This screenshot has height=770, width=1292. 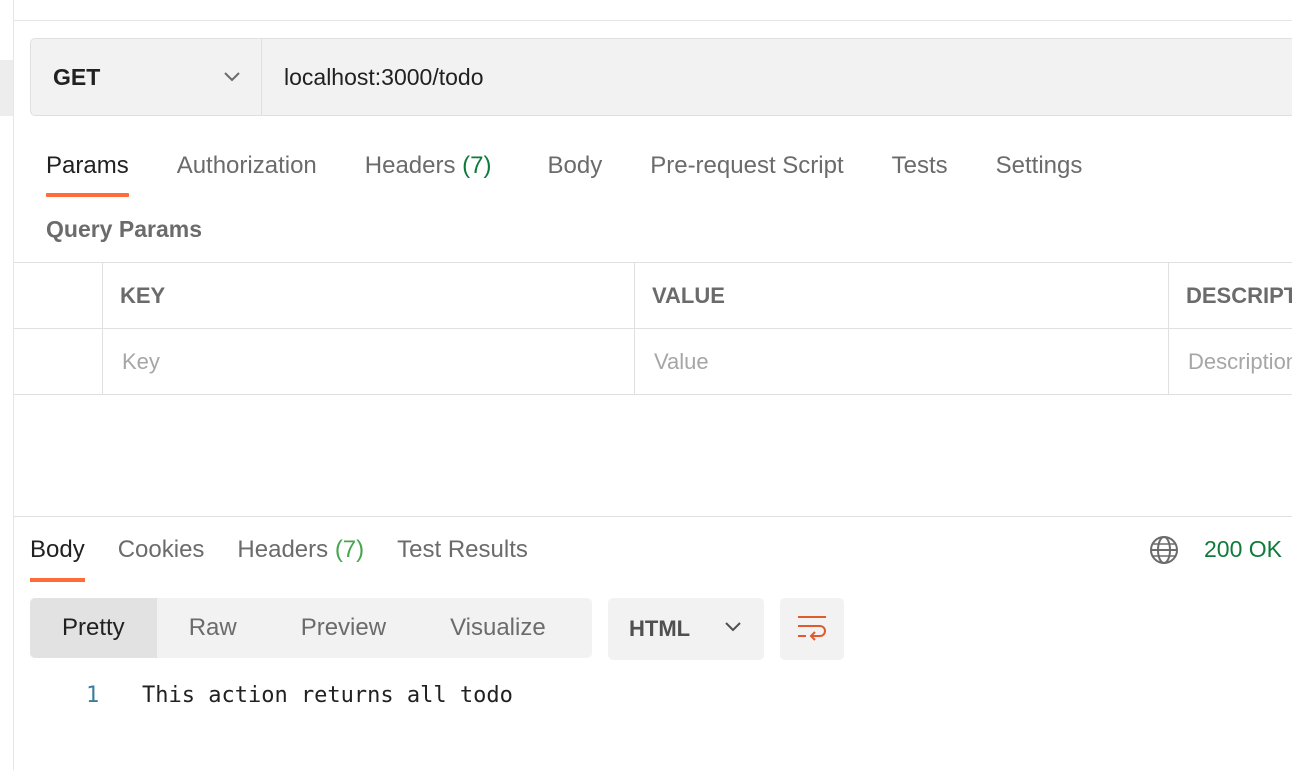 I want to click on tab-bar, so click(x=653, y=10).